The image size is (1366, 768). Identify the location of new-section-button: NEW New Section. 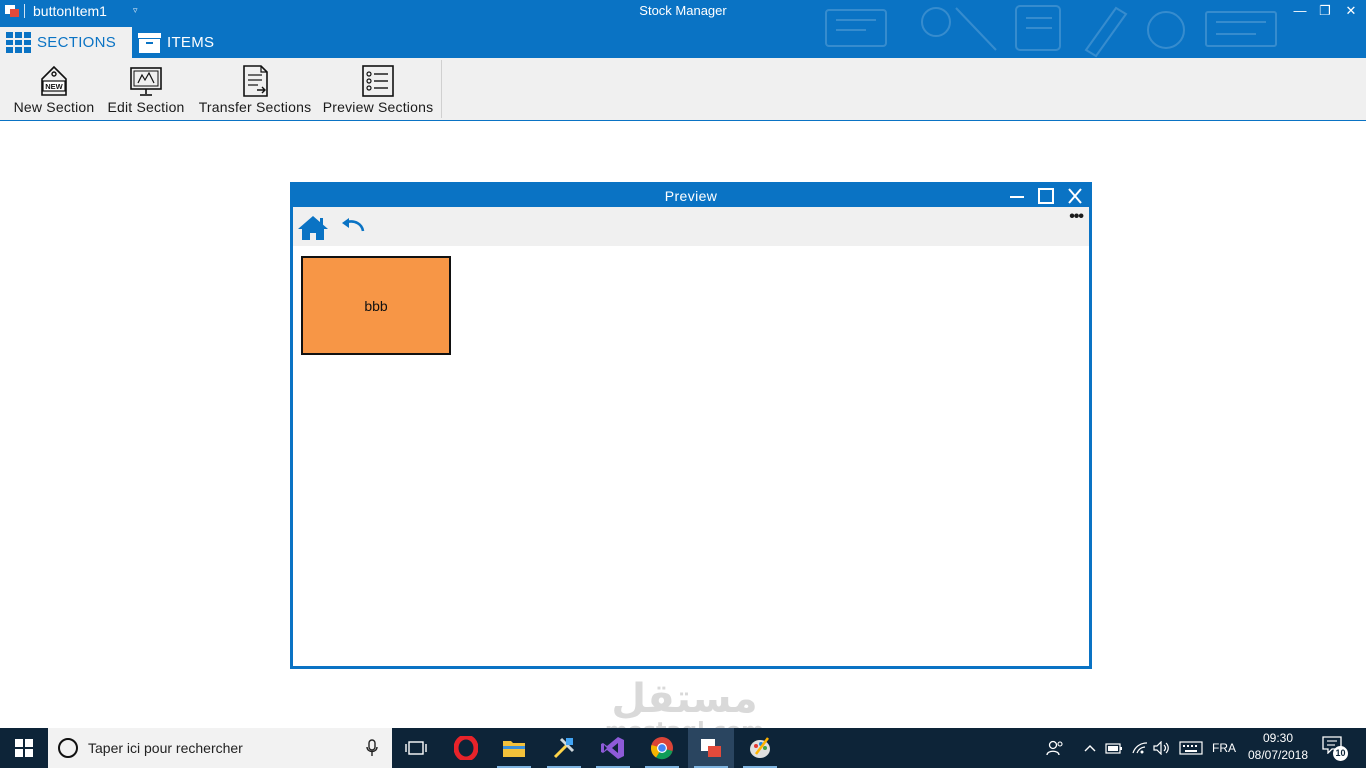
(54, 89).